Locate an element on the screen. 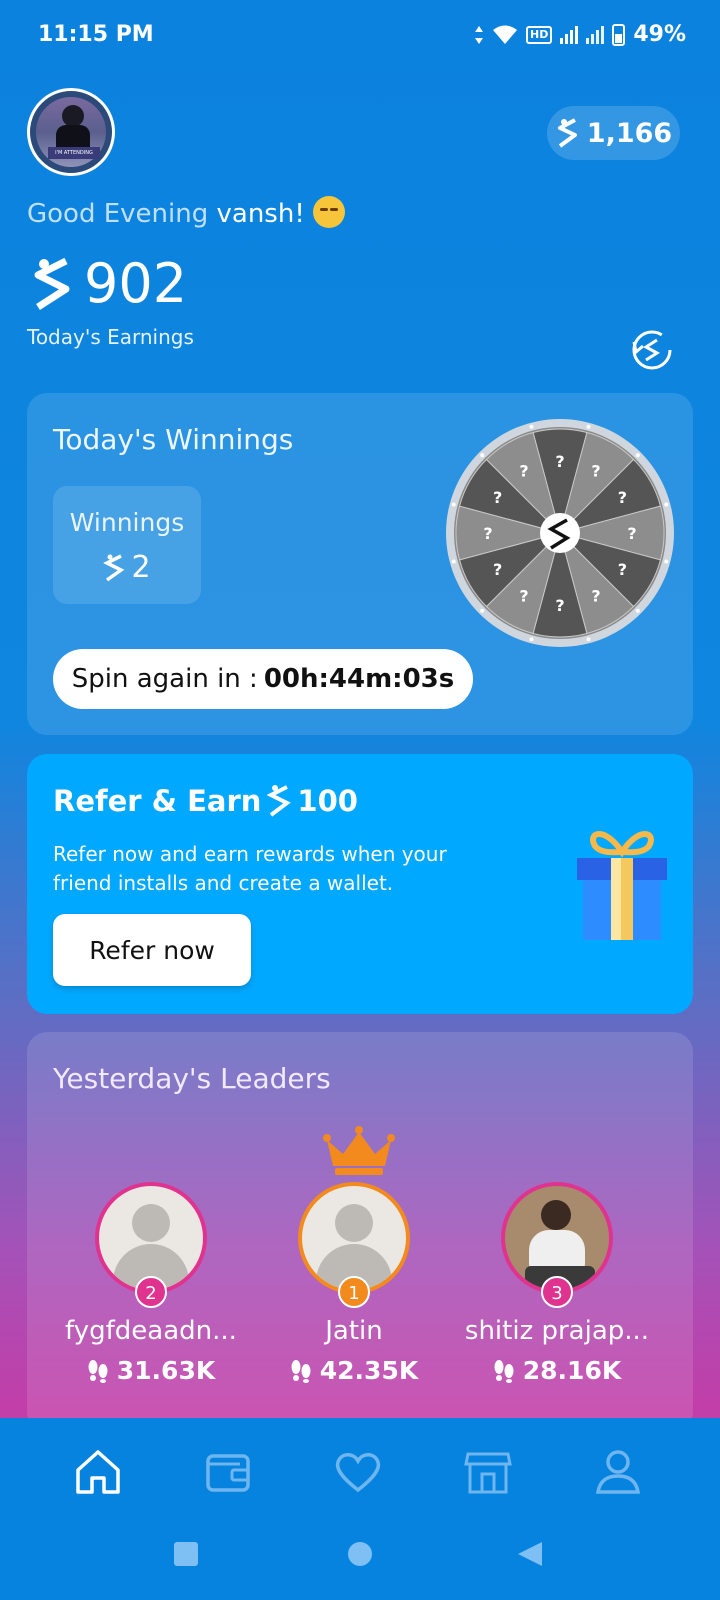  leaders-title: Yesterday's Leaders is located at coordinates (192, 1078).